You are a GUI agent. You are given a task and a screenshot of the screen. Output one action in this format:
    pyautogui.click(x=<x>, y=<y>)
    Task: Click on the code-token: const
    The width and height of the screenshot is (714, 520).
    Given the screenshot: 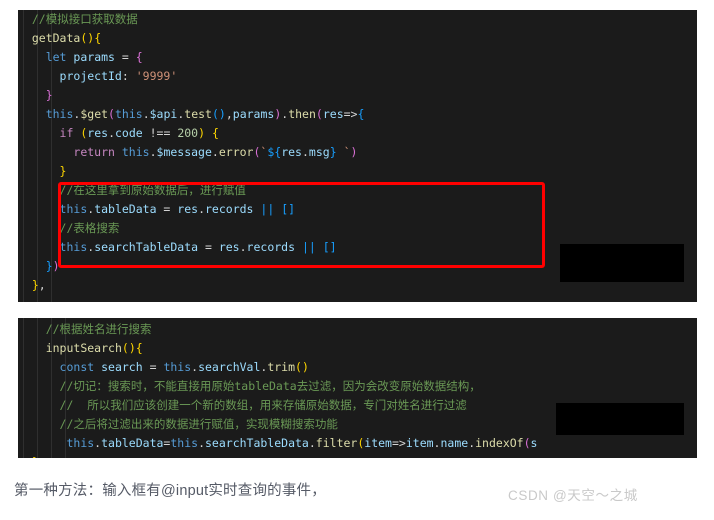 What is the action you would take?
    pyautogui.click(x=77, y=367)
    